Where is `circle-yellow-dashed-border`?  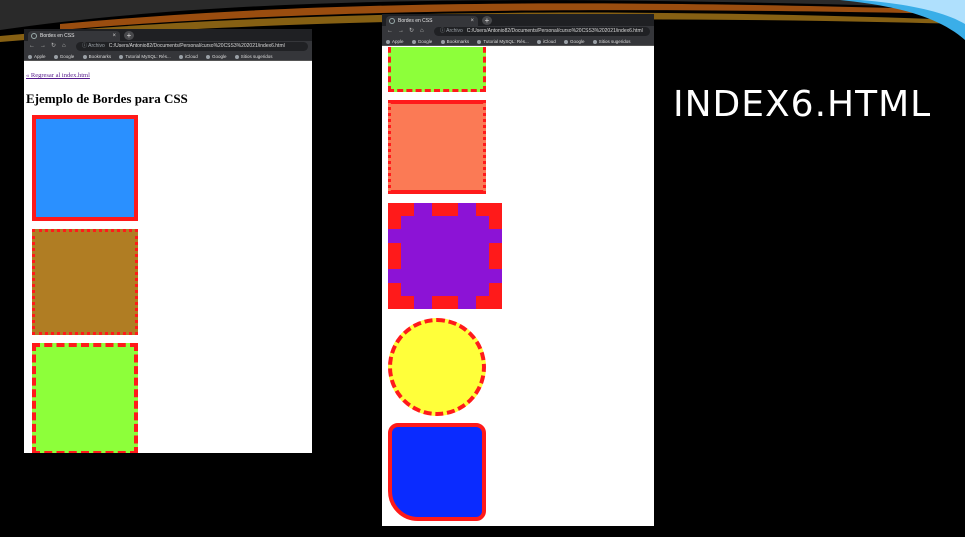
circle-yellow-dashed-border is located at coordinates (437, 367).